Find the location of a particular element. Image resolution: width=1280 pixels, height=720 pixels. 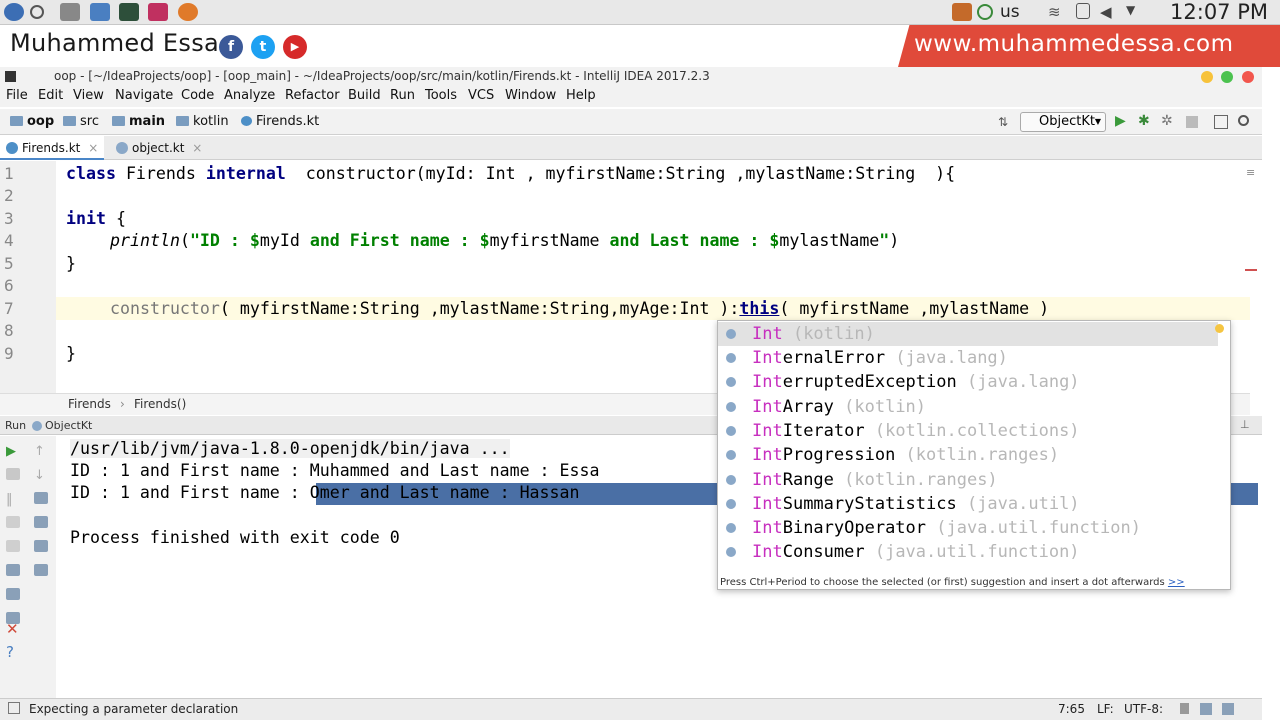

terminal-icon is located at coordinates (129, 12).